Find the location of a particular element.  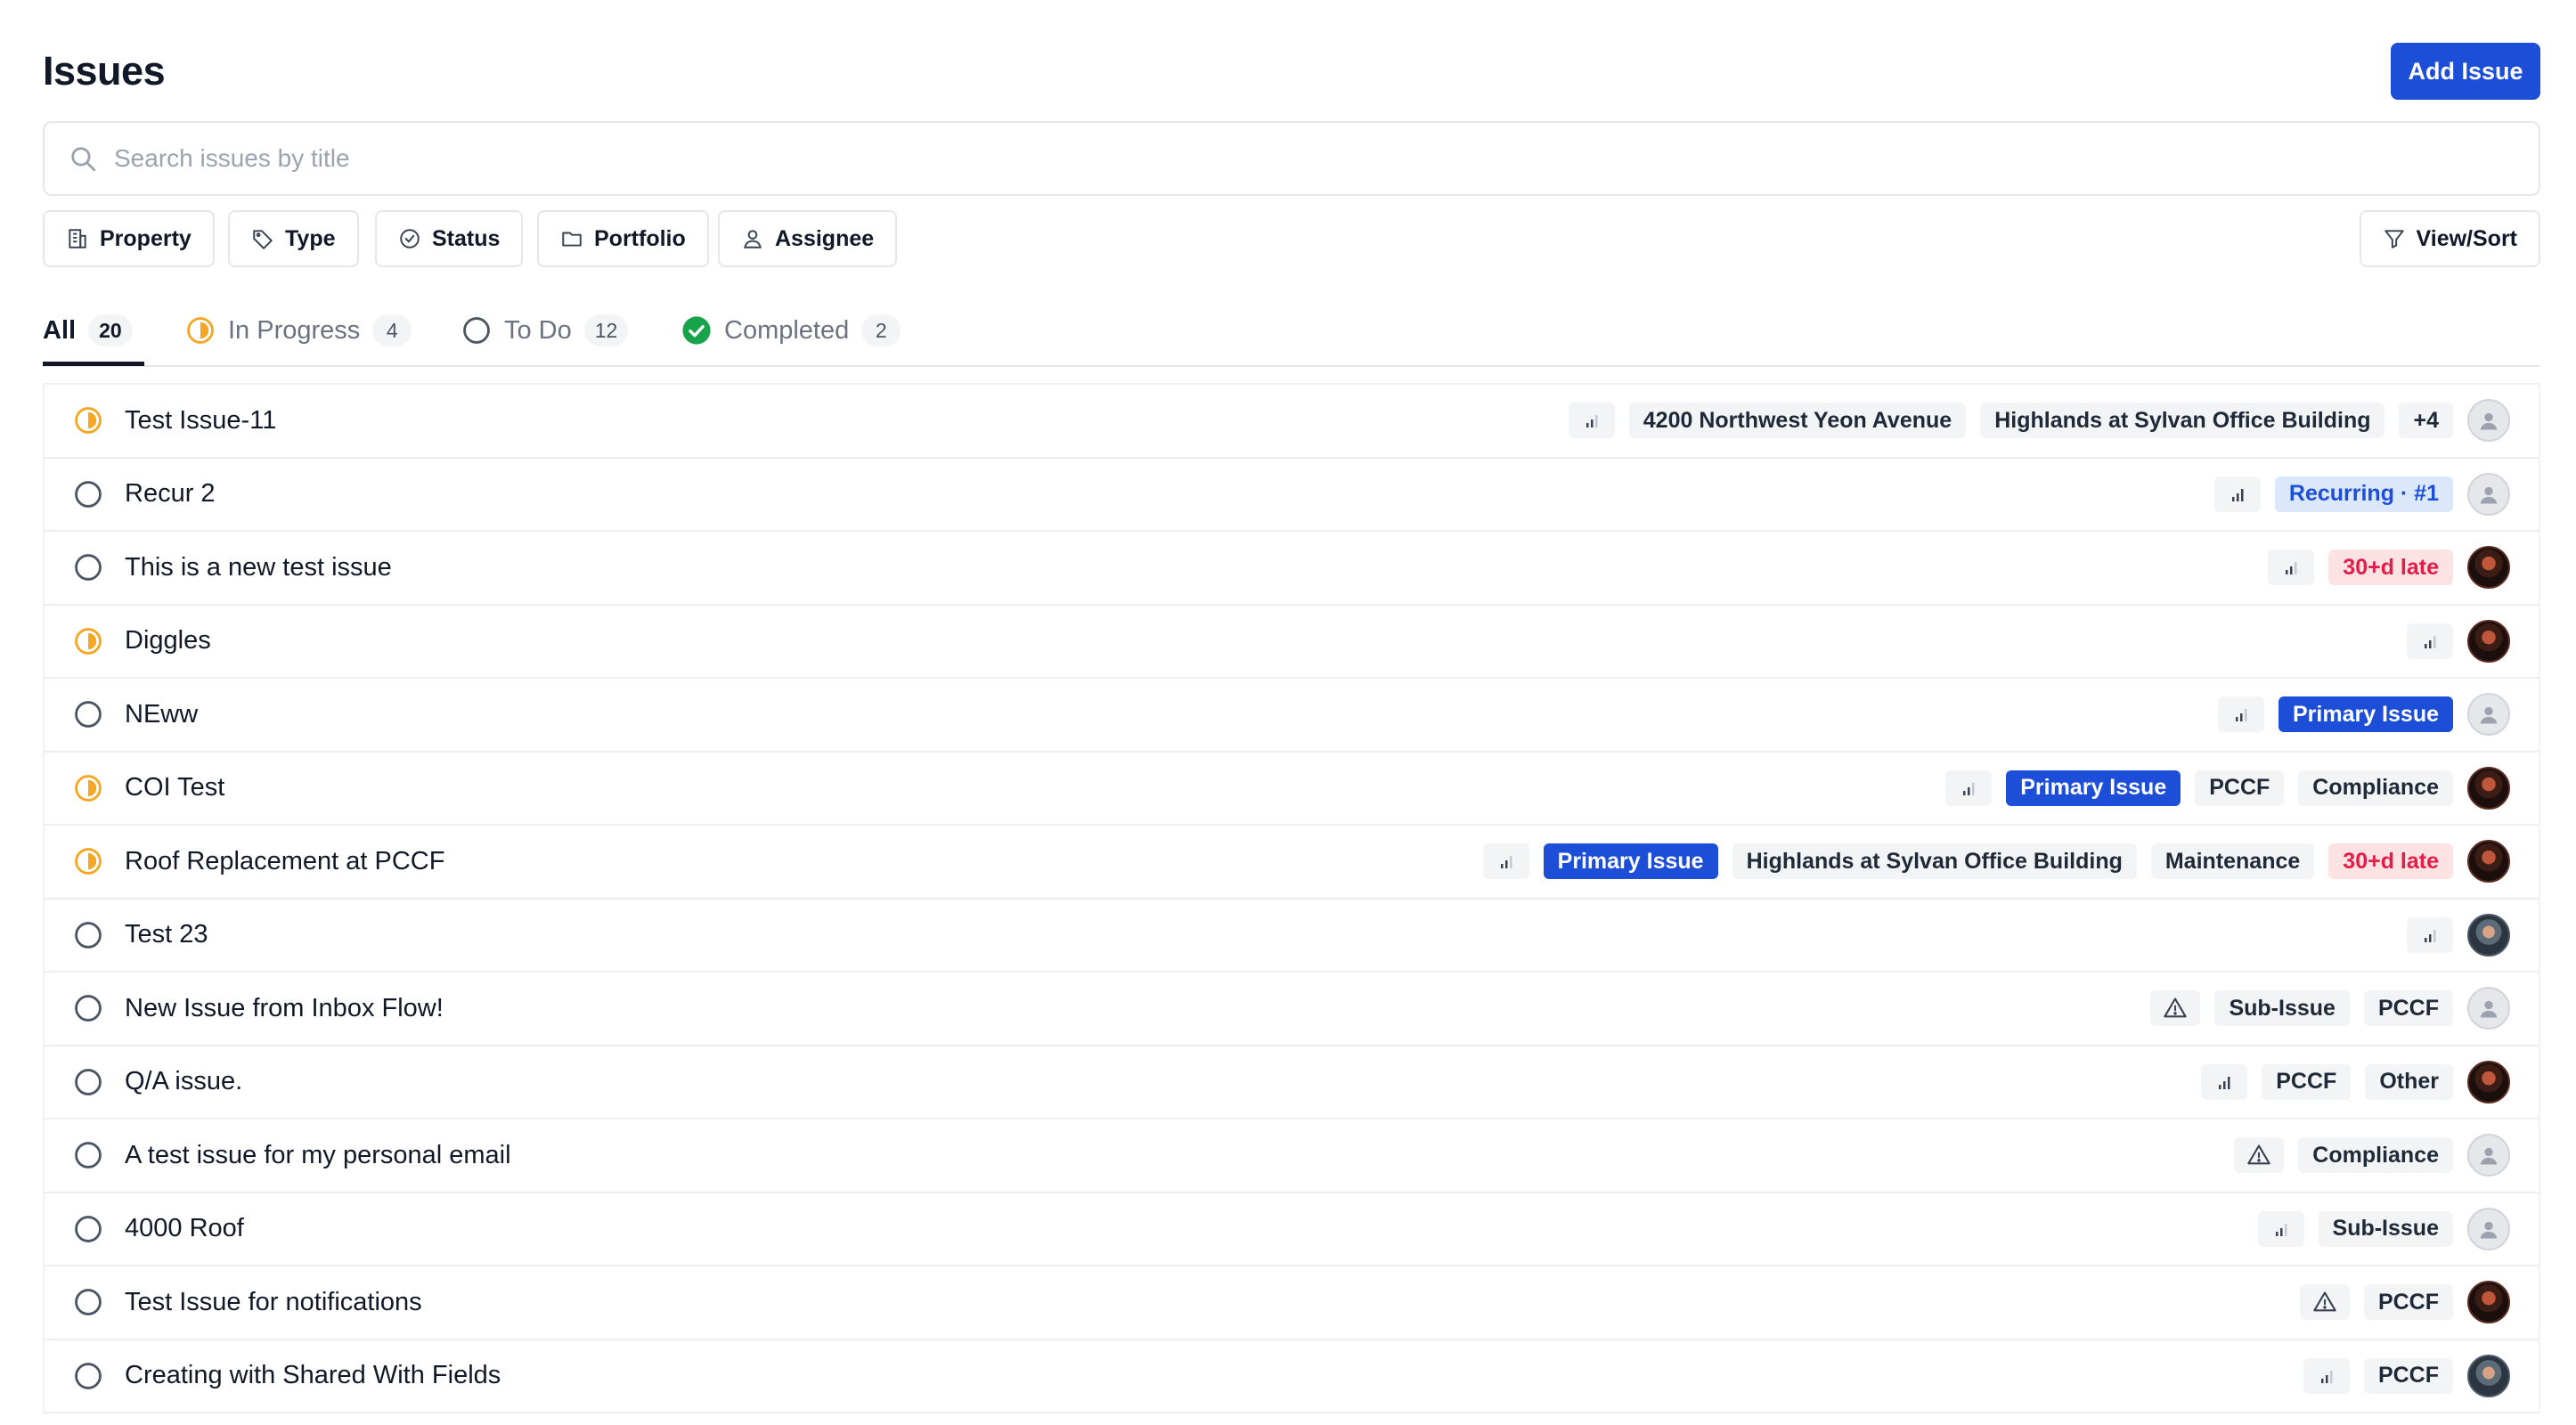

portfolio-filter-button: Portfolio is located at coordinates (623, 238).